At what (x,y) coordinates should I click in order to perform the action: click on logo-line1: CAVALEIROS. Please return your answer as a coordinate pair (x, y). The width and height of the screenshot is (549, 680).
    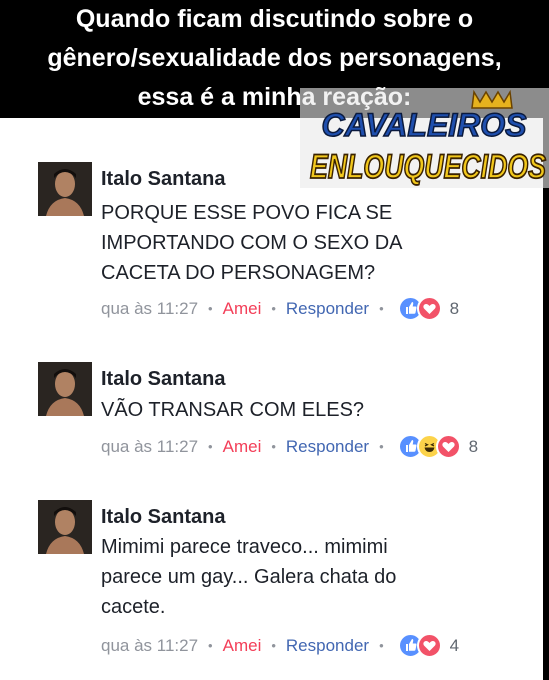
    Looking at the image, I should click on (424, 125).